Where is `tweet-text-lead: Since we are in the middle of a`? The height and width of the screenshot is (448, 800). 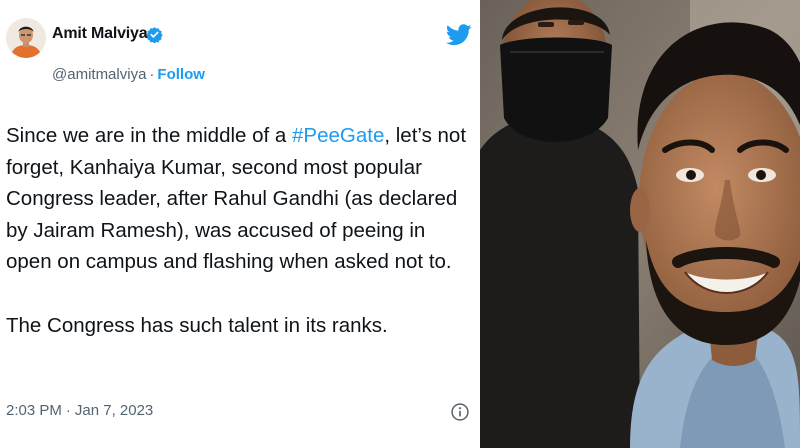
tweet-text-lead: Since we are in the middle of a is located at coordinates (149, 135).